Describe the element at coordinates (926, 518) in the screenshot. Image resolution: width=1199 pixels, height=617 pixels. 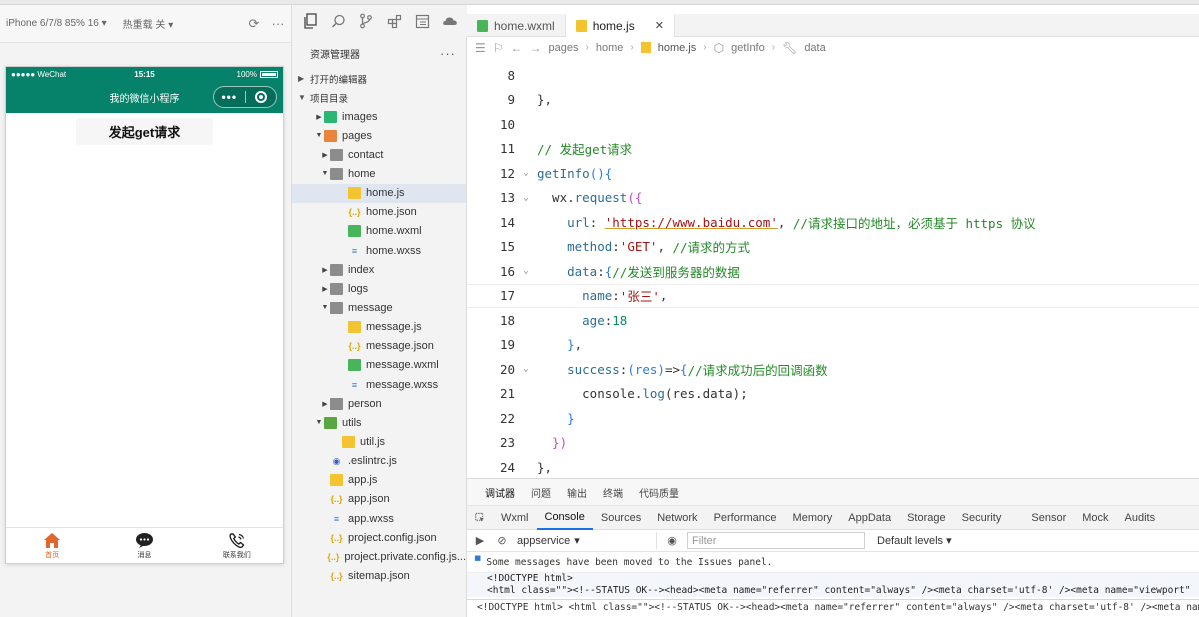
I see `panel-tab-storage: Storage` at that location.